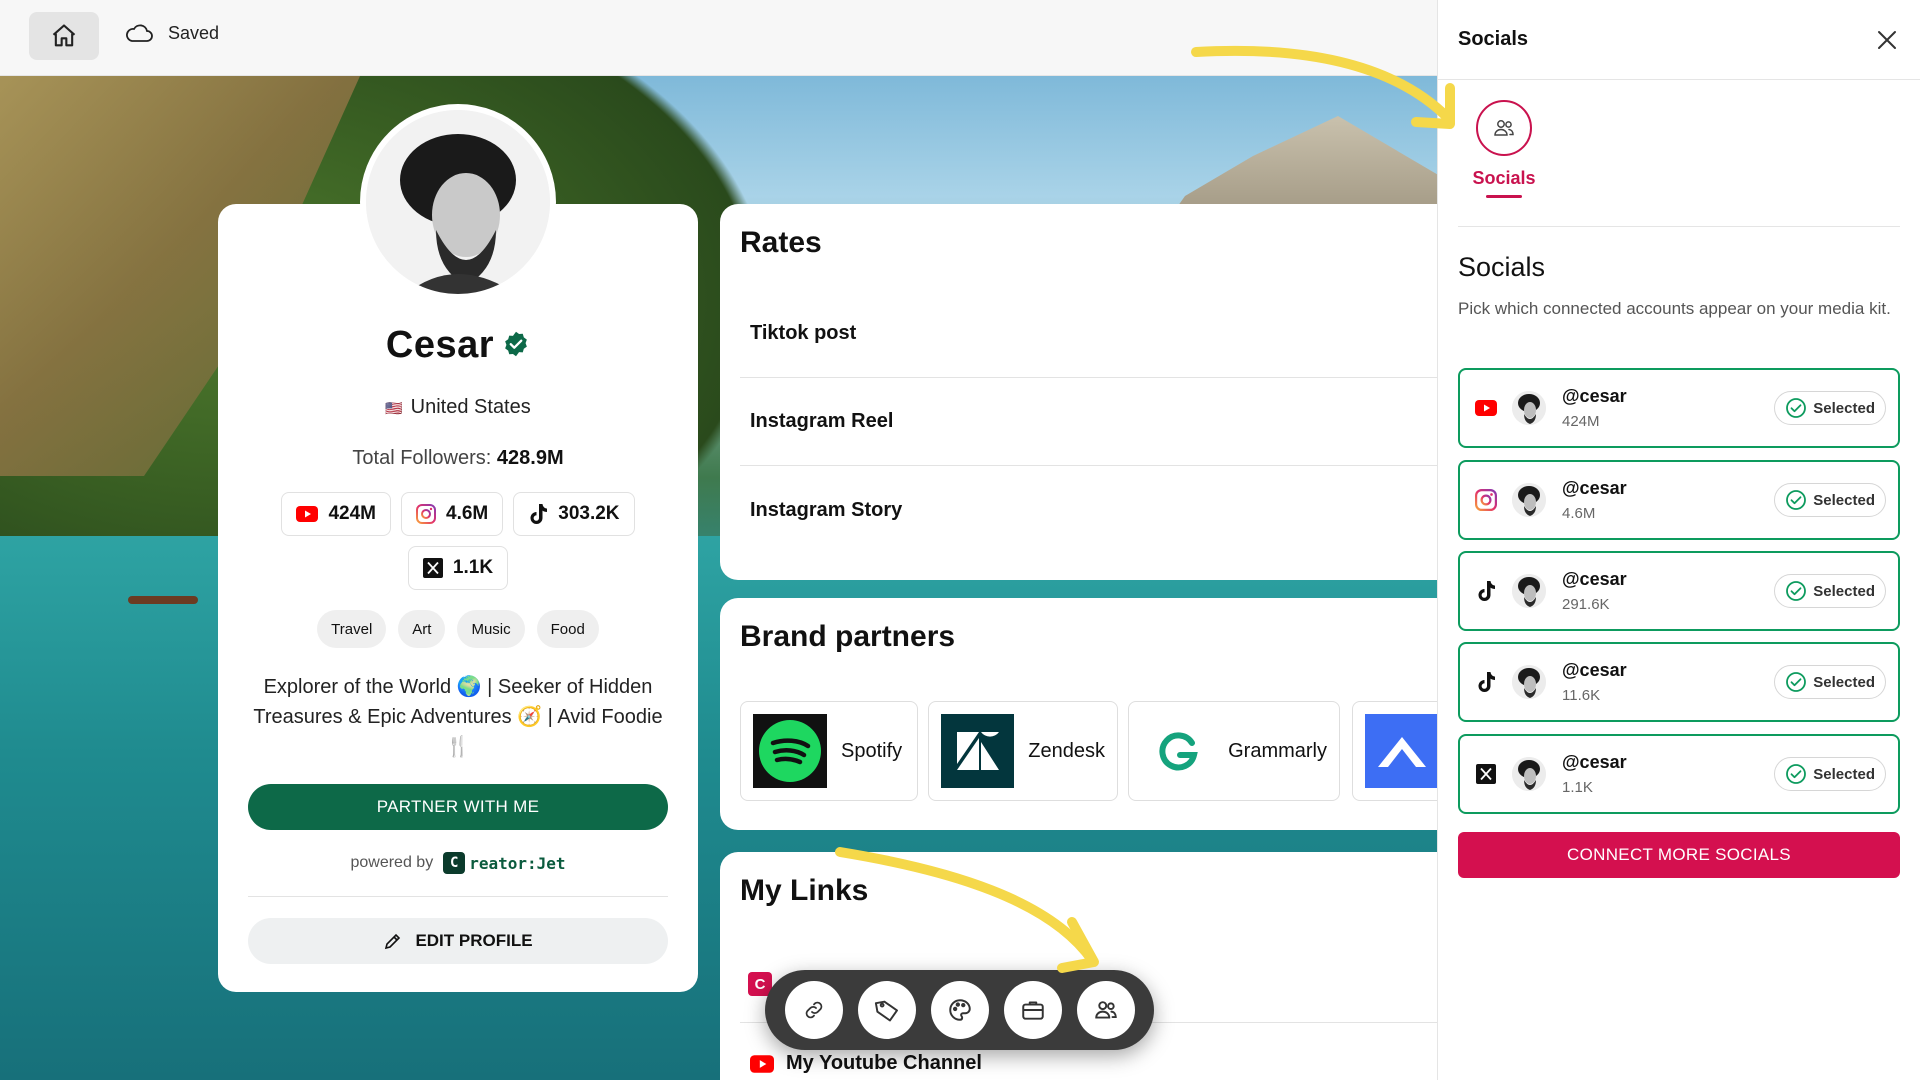 Image resolution: width=1920 pixels, height=1080 pixels. I want to click on profile-name-text: Cesar, so click(440, 345).